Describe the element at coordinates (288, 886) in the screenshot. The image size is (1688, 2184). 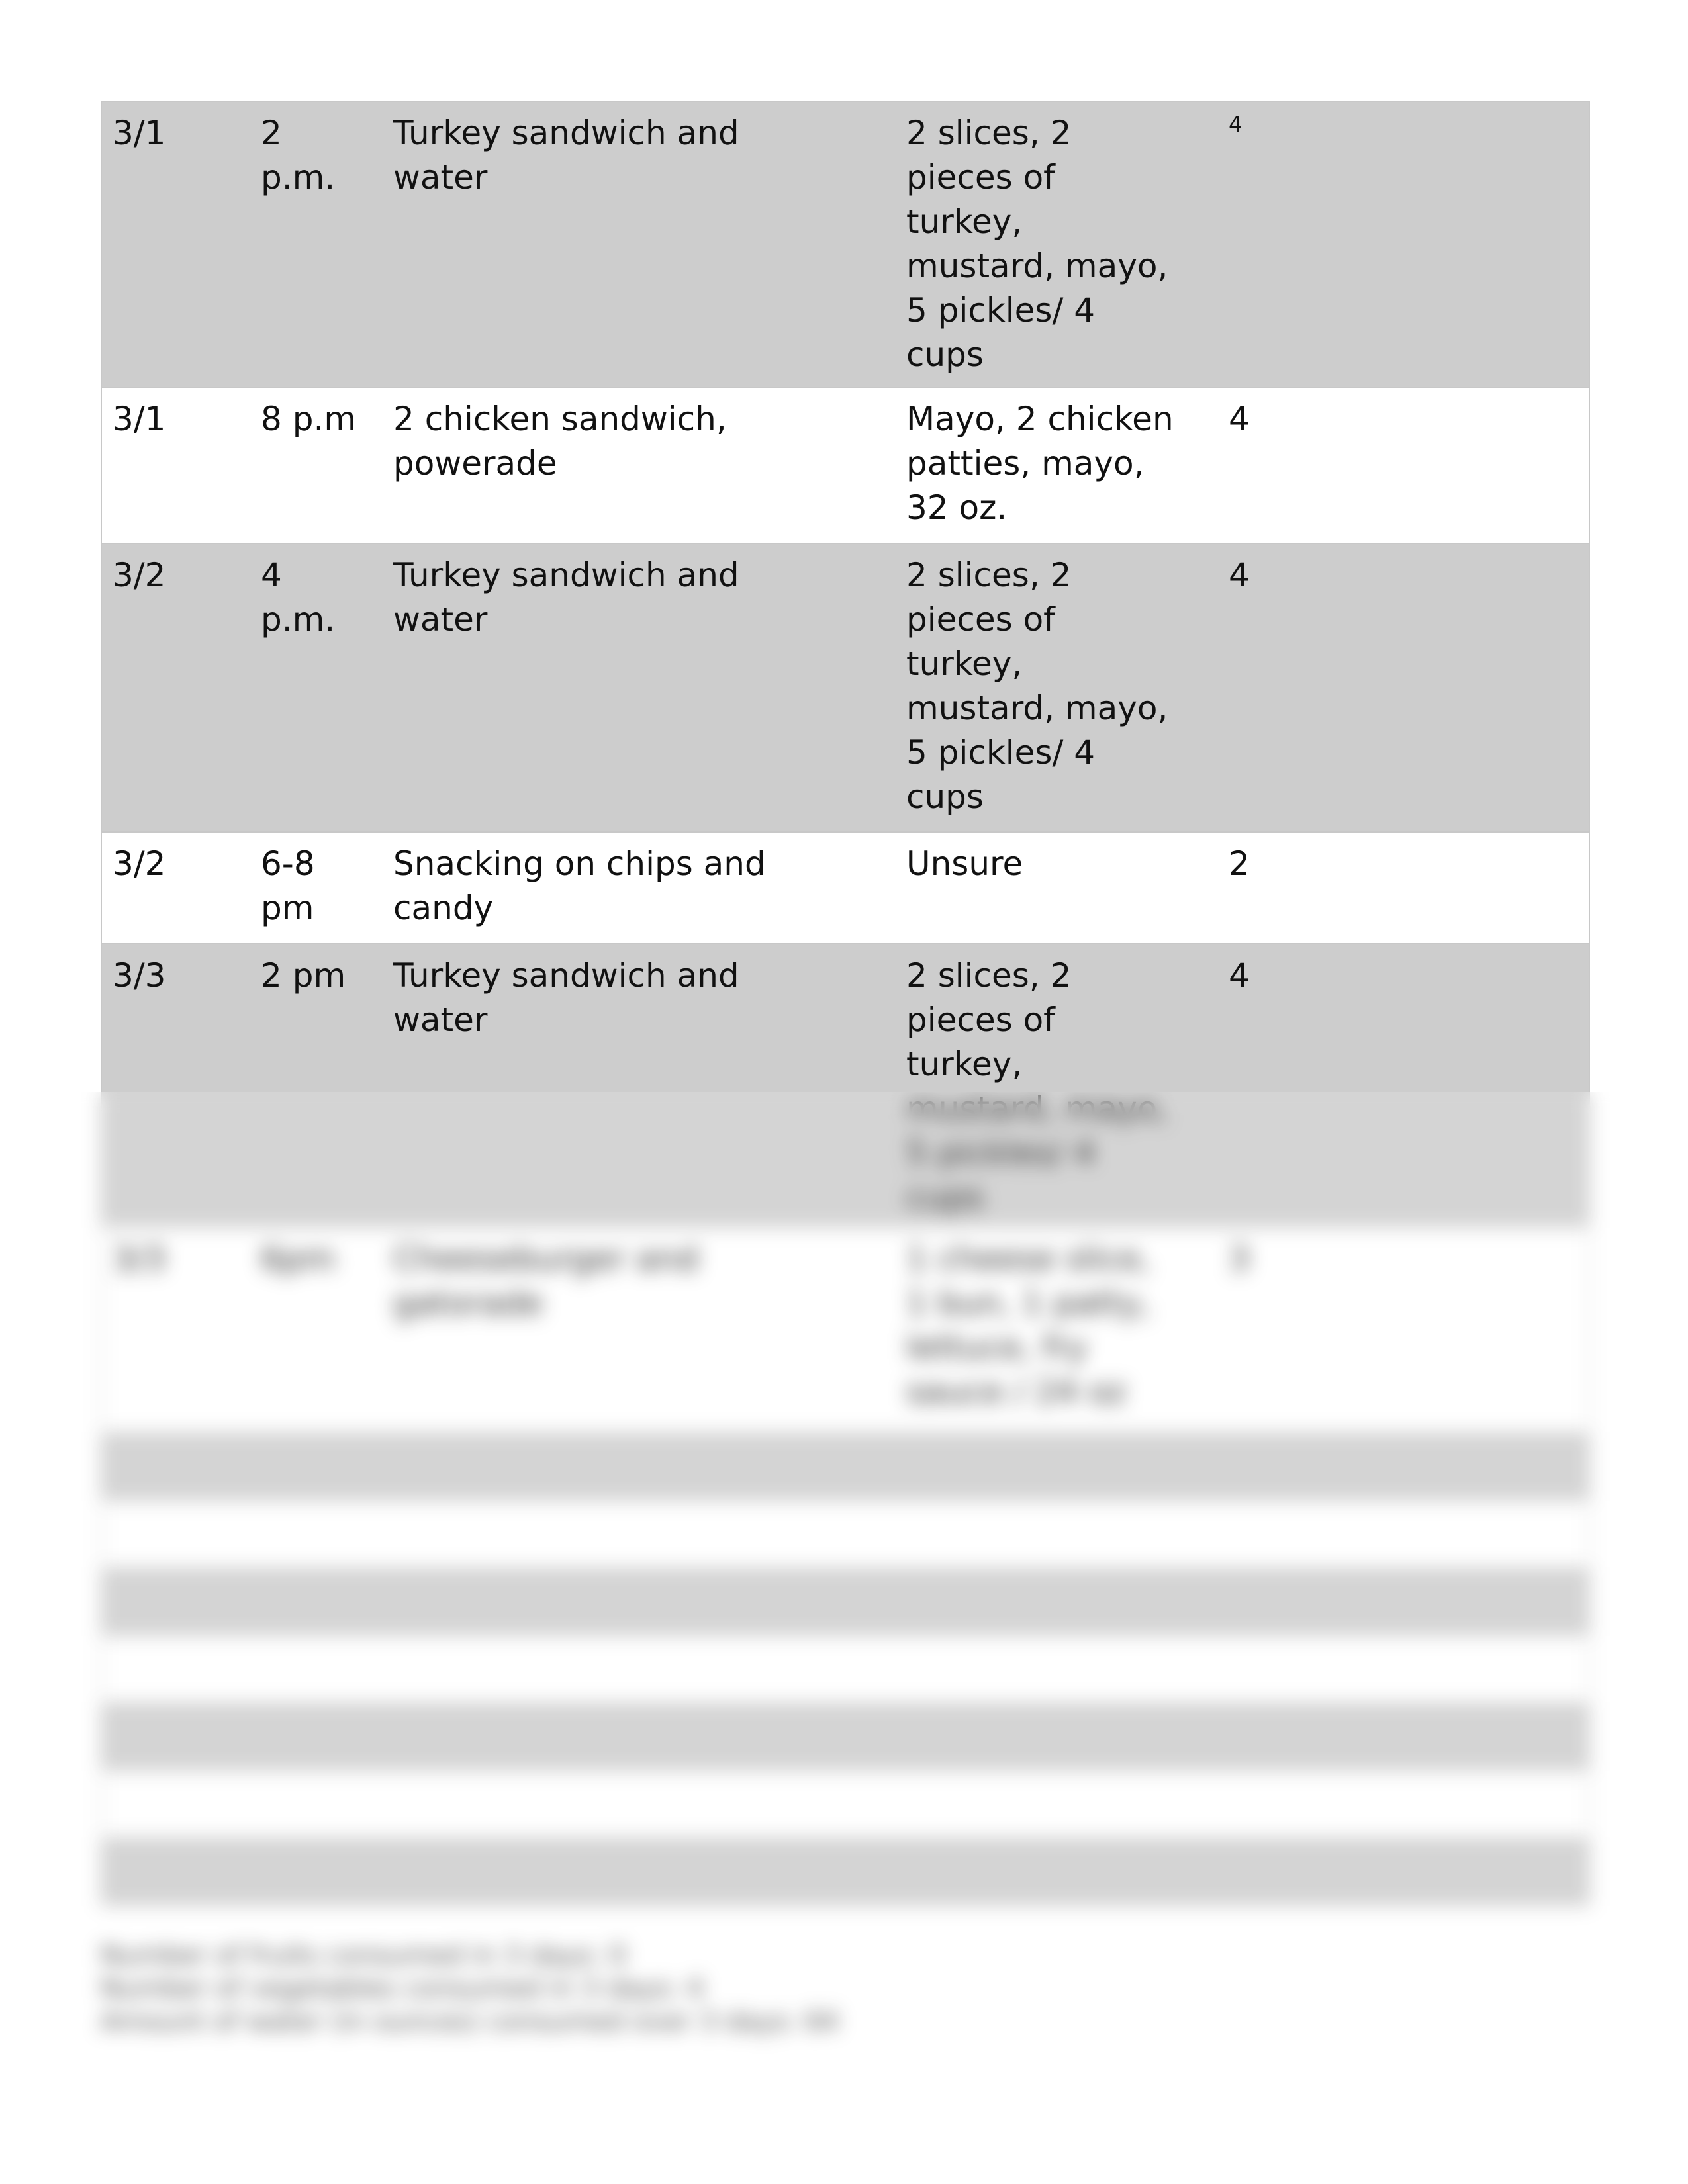
I see `time-cell: 6-8 pm` at that location.